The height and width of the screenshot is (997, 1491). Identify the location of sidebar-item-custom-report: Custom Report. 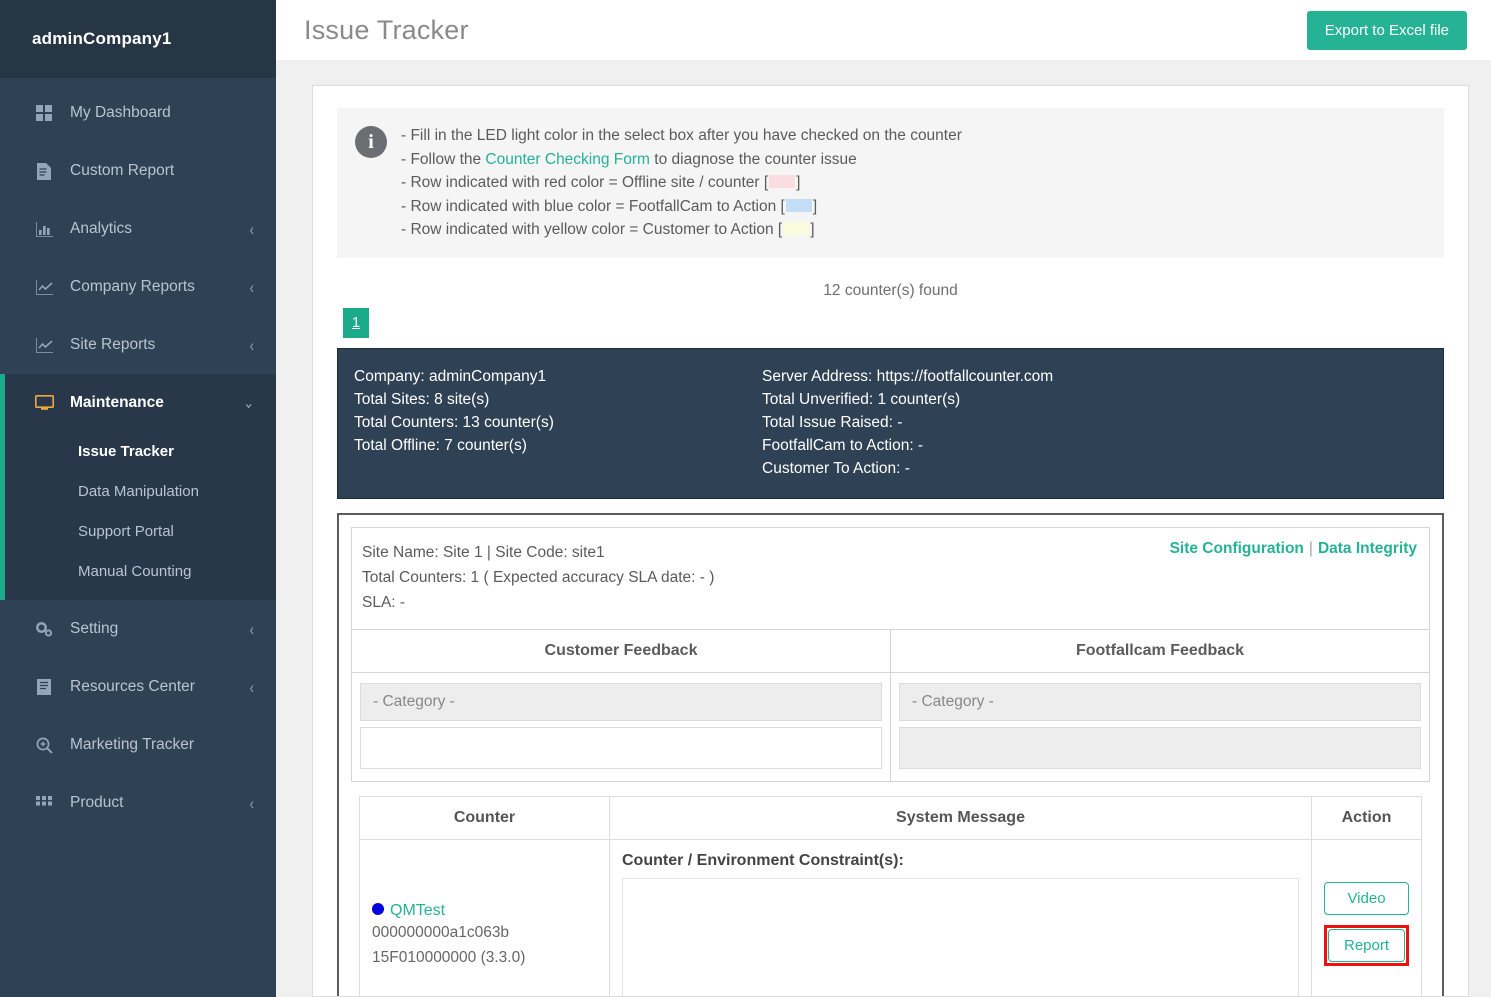
(138, 171).